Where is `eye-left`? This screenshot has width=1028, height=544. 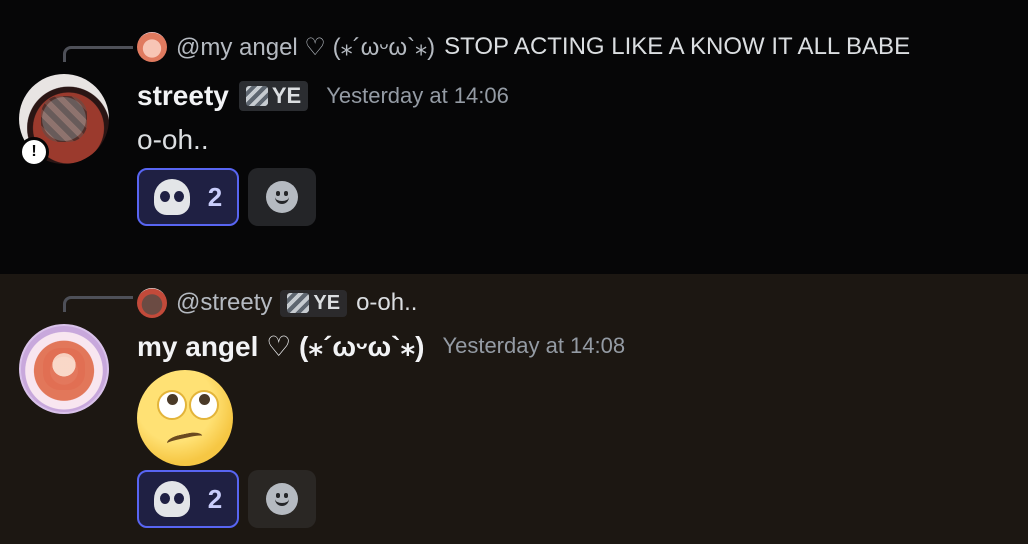 eye-left is located at coordinates (172, 405).